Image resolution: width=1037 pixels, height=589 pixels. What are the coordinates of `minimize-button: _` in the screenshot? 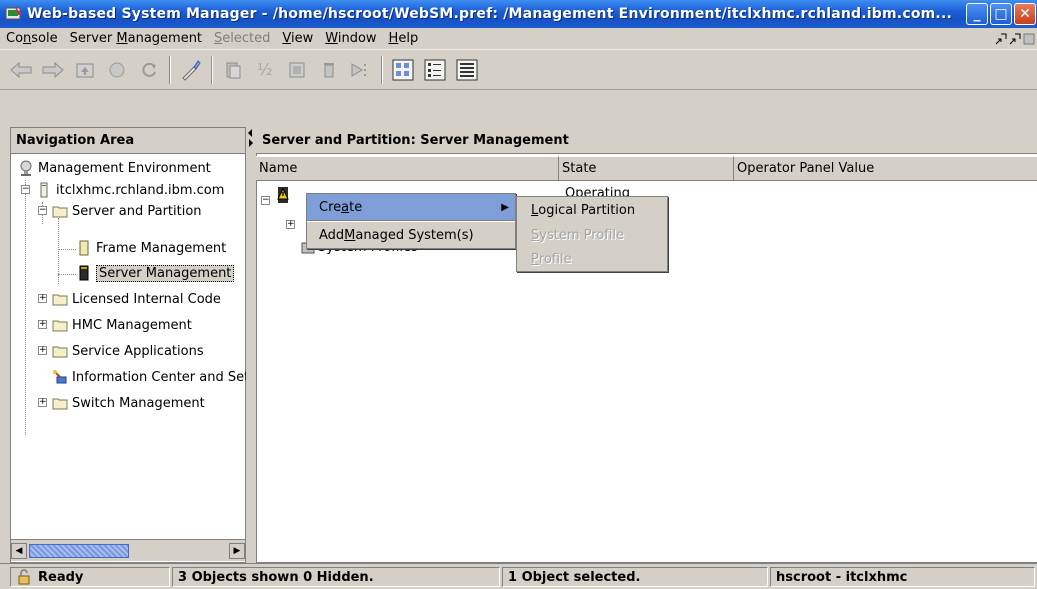 It's located at (977, 14).